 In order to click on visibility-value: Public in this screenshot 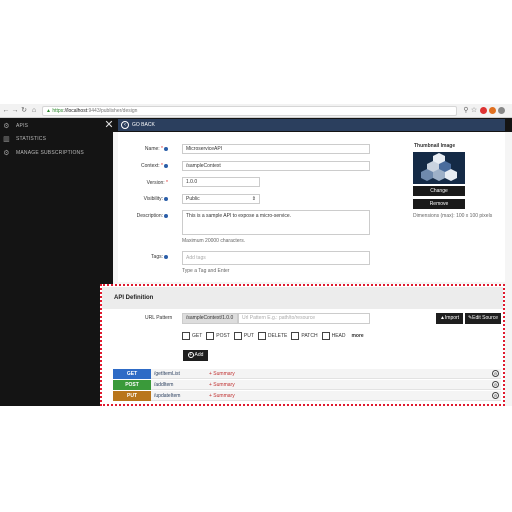, I will do `click(193, 199)`.